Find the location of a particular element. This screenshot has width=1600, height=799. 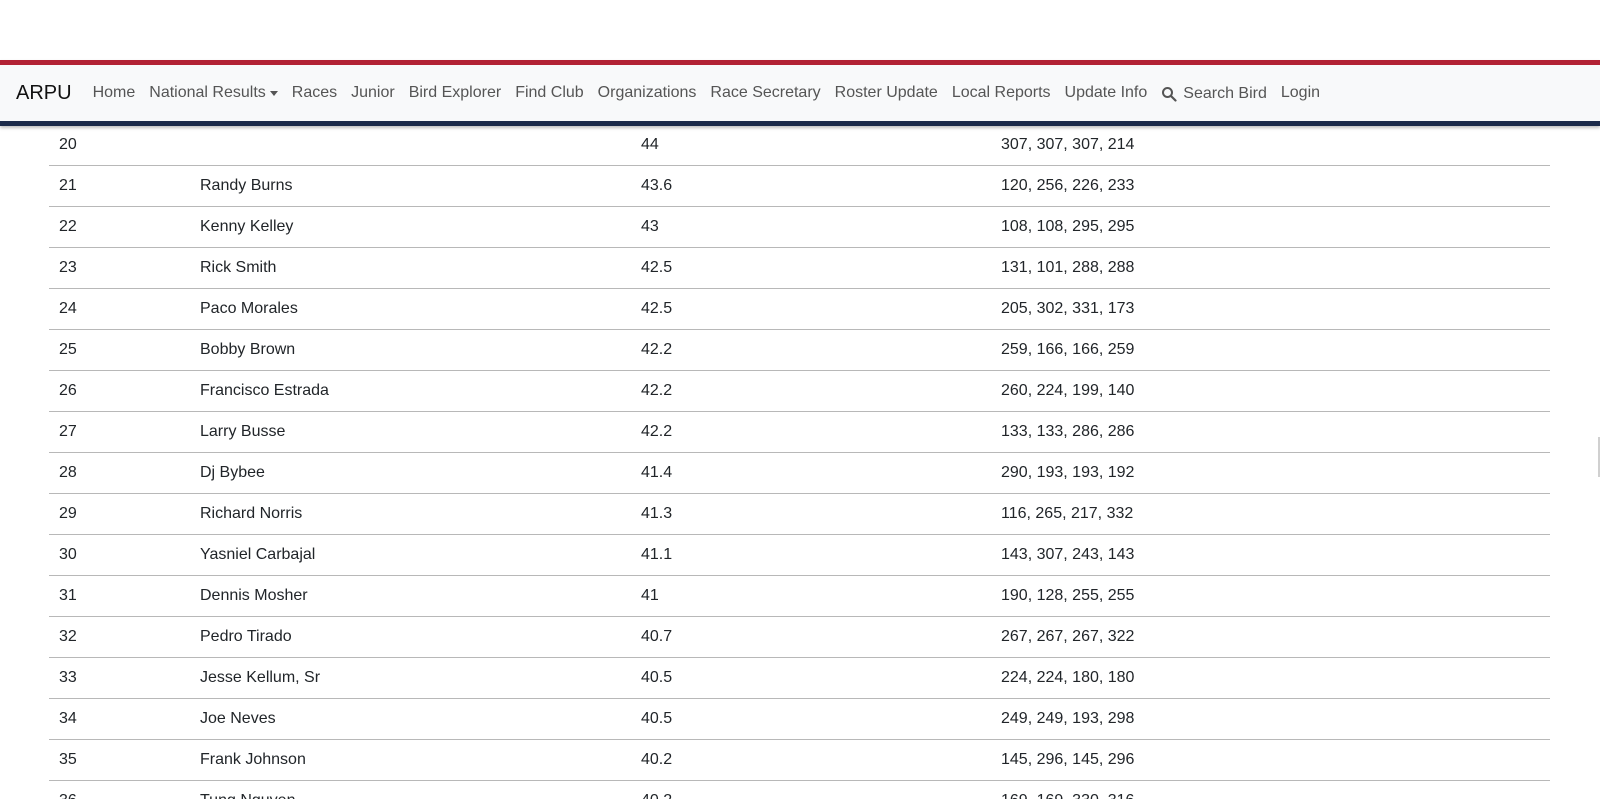

table-row: 25 Bobby Brown 42.2 259, 166, 166, 259 is located at coordinates (799, 350).